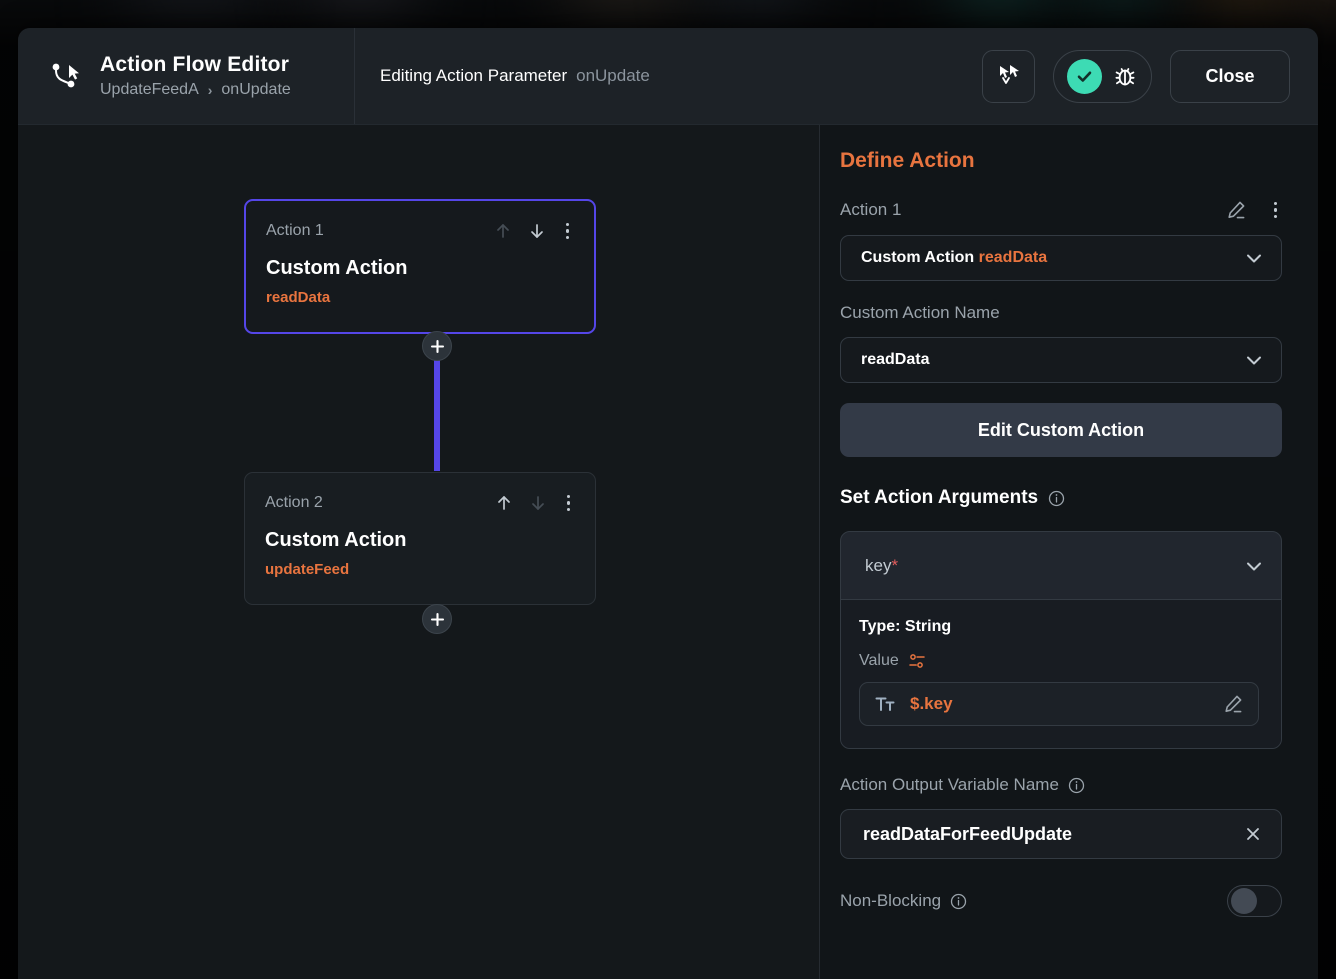 This screenshot has height=979, width=1336. What do you see at coordinates (298, 297) in the screenshot?
I see `node-subtitle: readData` at bounding box center [298, 297].